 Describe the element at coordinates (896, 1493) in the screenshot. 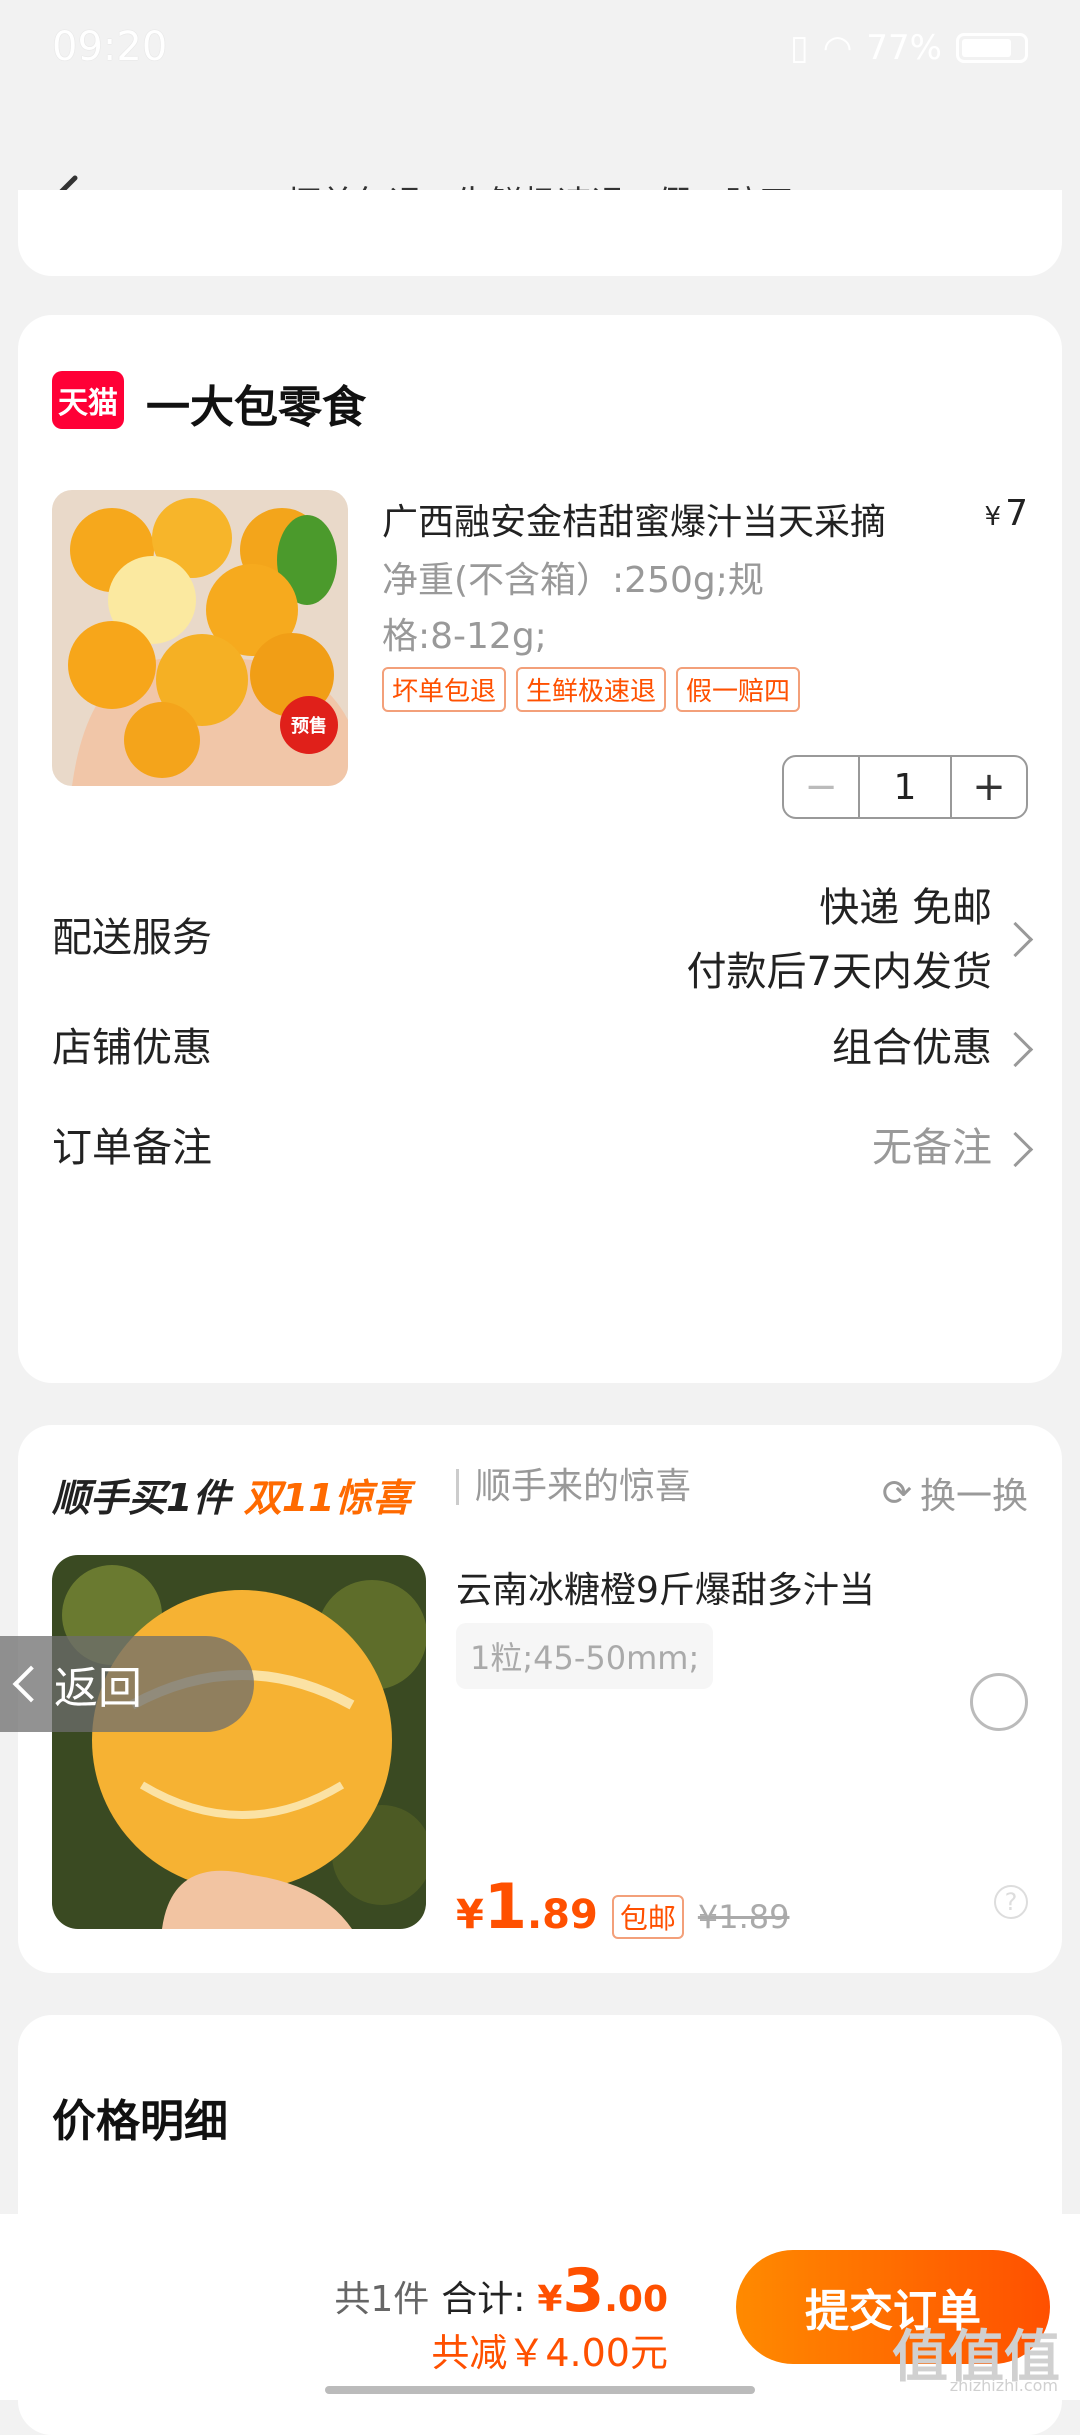

I see `refresh-icon: ⟳` at that location.